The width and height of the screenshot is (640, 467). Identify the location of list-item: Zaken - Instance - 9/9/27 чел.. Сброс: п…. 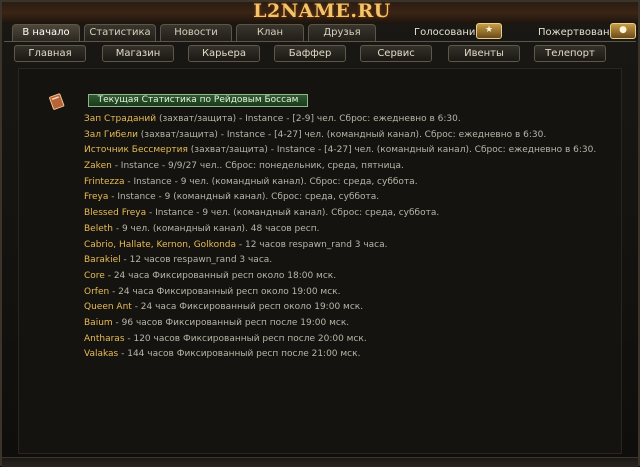
(354, 167).